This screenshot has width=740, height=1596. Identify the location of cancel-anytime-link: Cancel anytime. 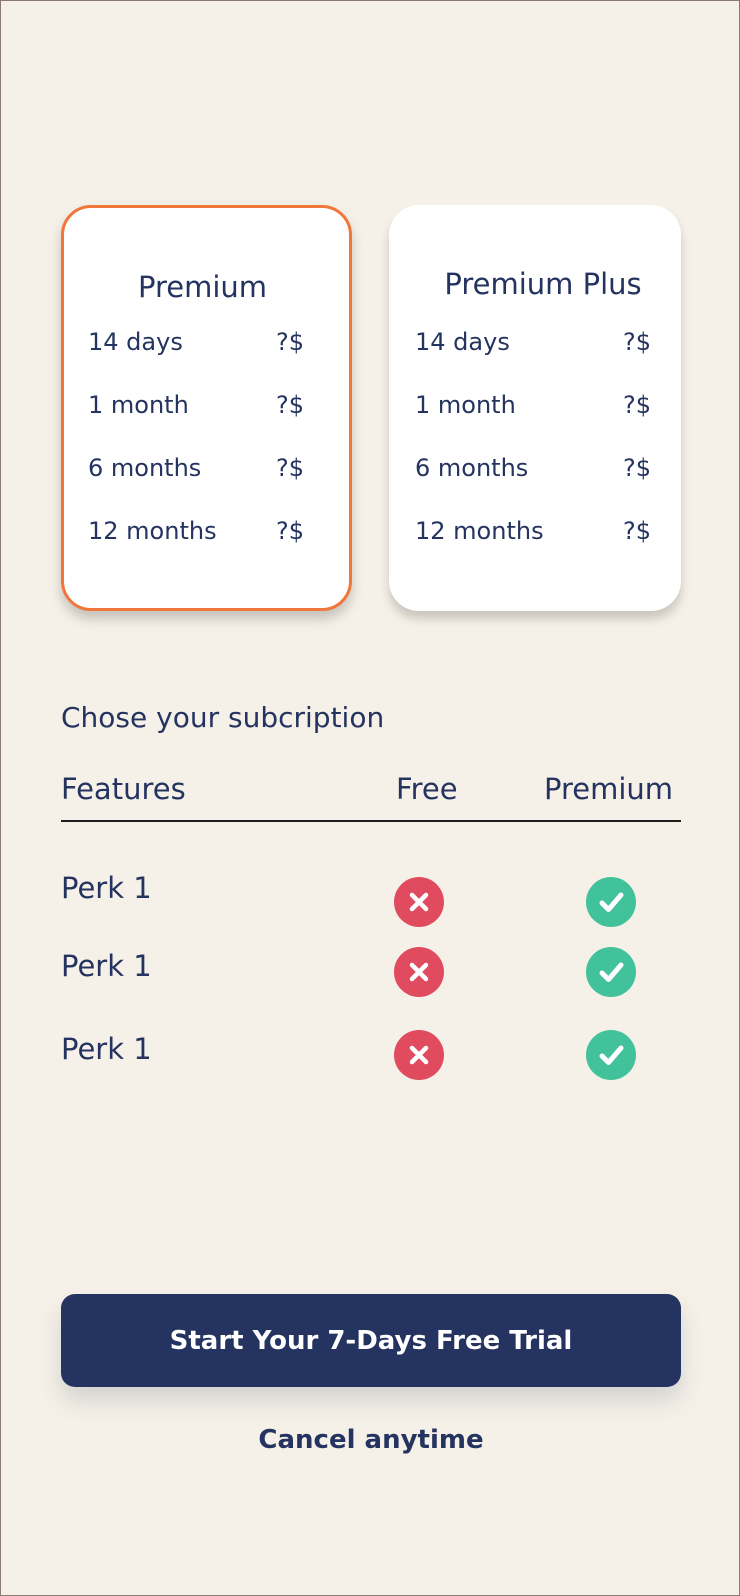
(370, 1440).